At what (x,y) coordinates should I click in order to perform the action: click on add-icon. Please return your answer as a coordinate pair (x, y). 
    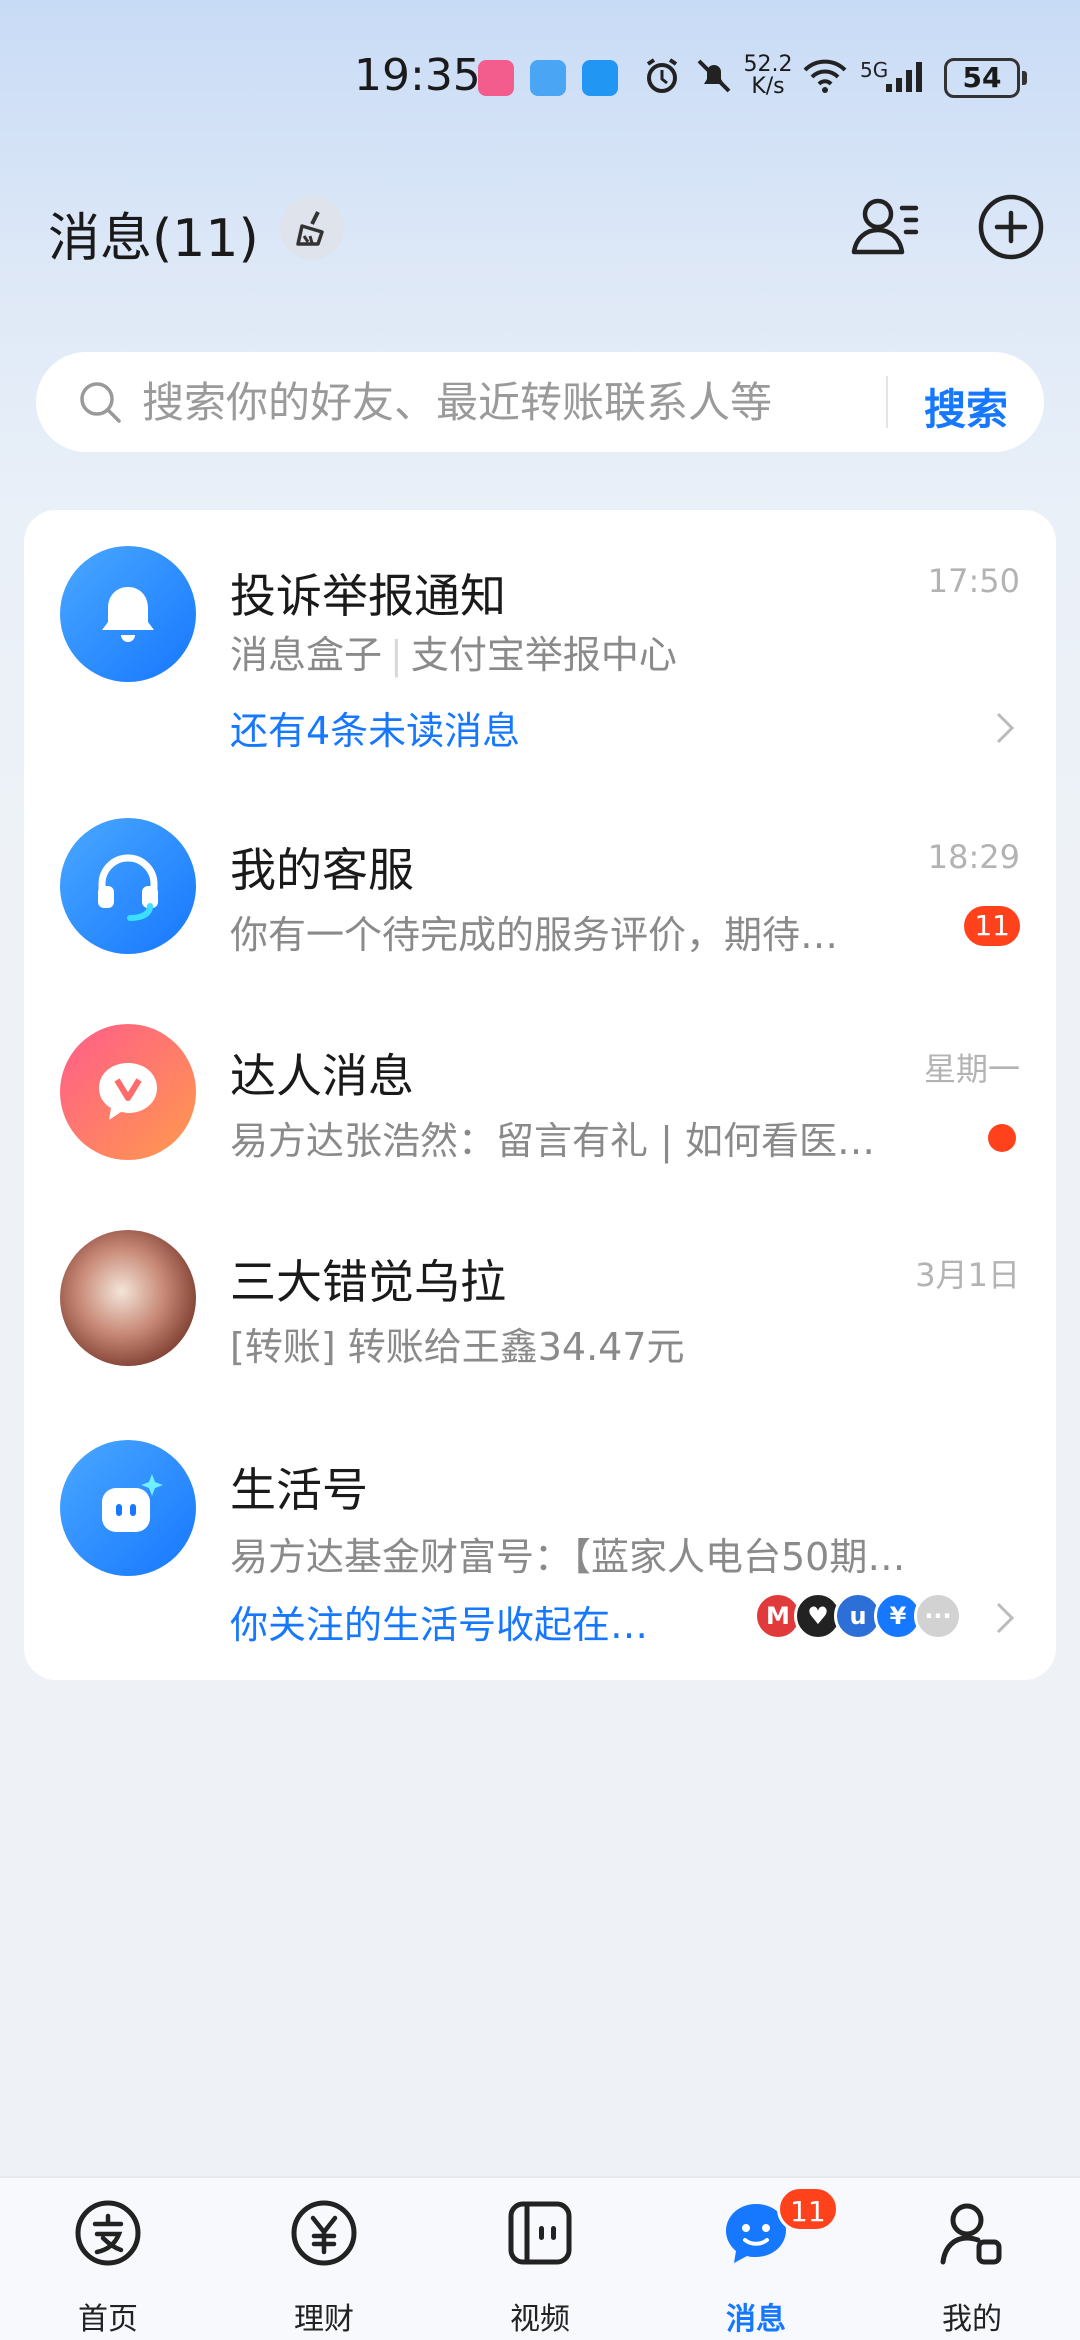
    Looking at the image, I should click on (1011, 227).